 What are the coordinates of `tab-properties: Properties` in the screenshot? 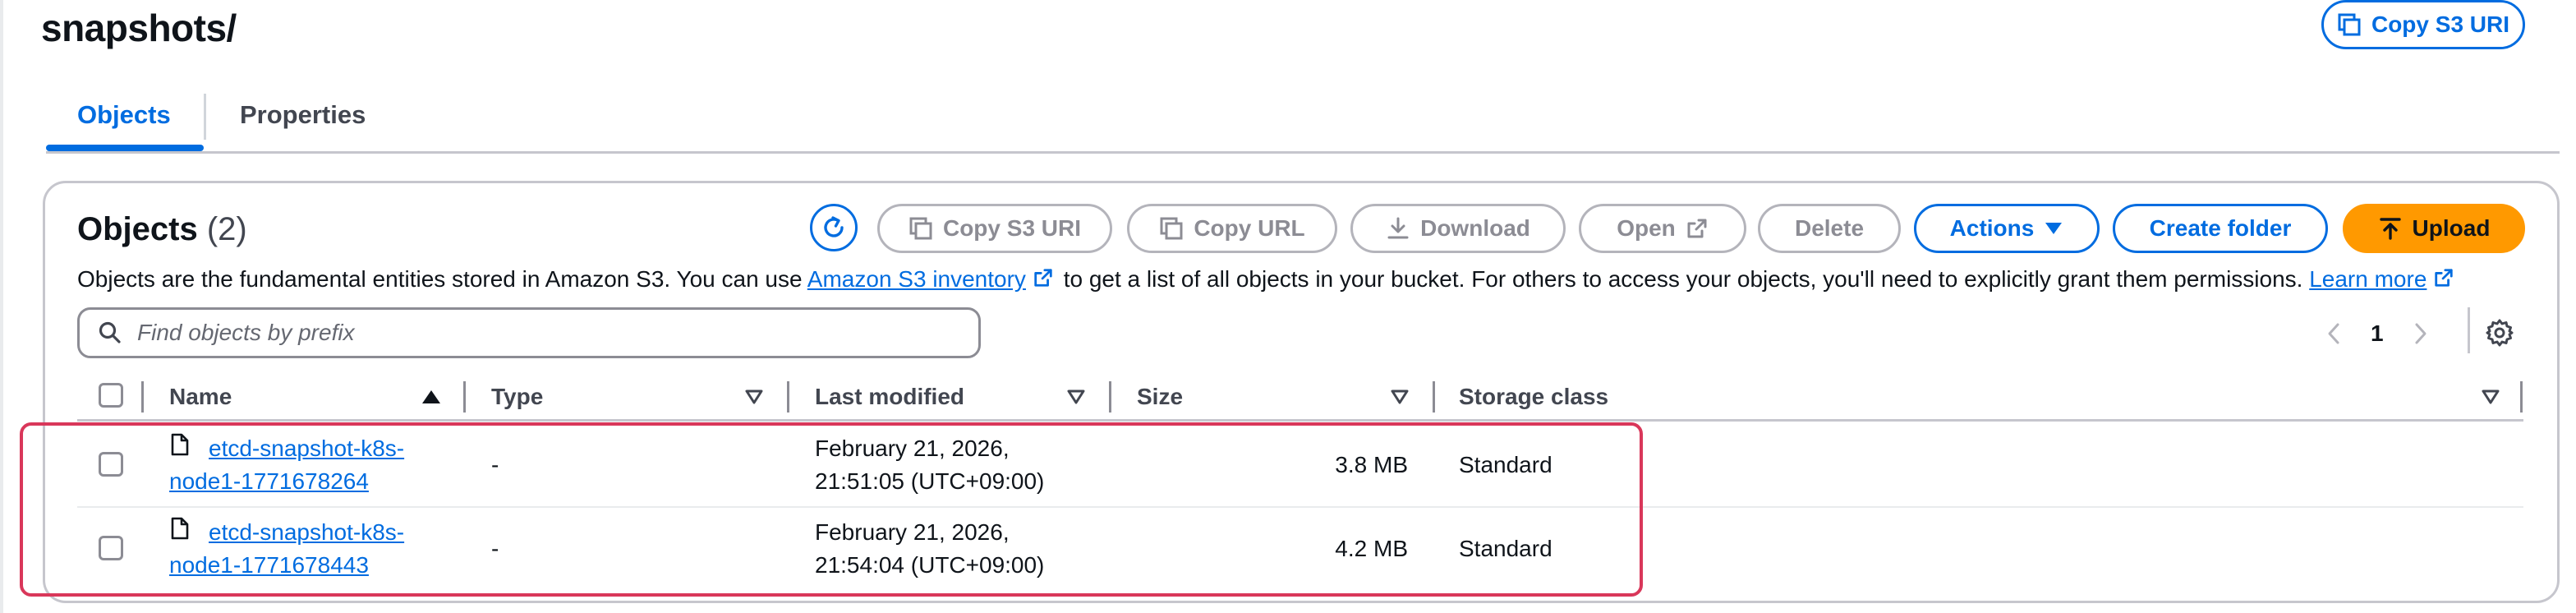 It's located at (303, 115).